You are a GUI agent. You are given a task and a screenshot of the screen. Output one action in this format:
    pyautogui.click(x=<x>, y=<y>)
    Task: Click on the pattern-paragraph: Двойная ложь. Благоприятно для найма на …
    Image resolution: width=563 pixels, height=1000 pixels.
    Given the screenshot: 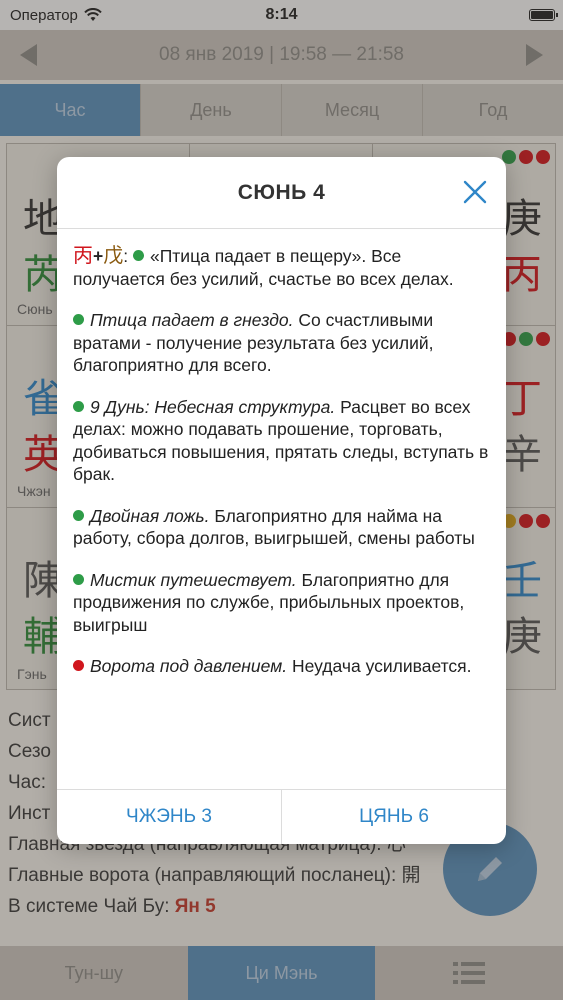 What is the action you would take?
    pyautogui.click(x=281, y=527)
    